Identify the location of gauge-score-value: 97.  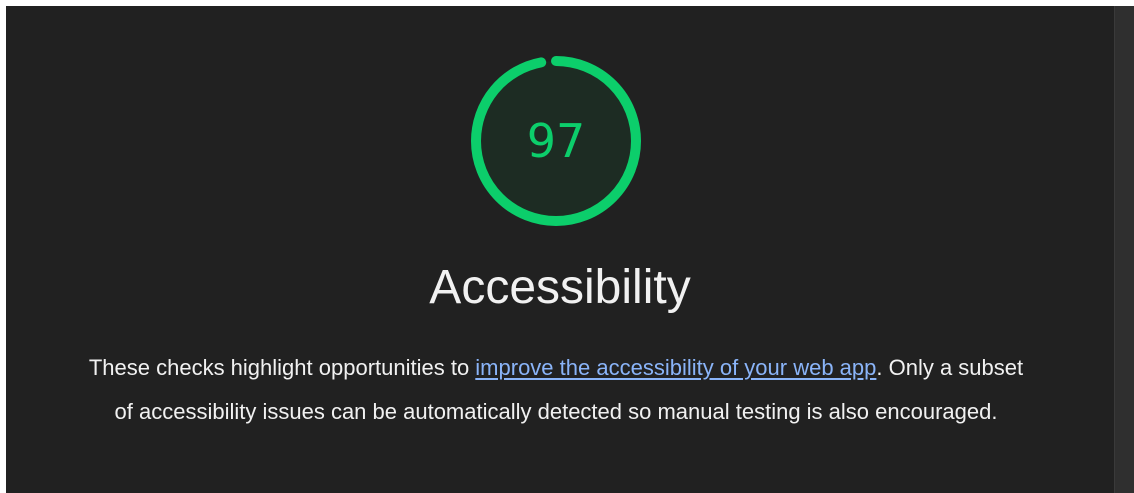
(556, 141).